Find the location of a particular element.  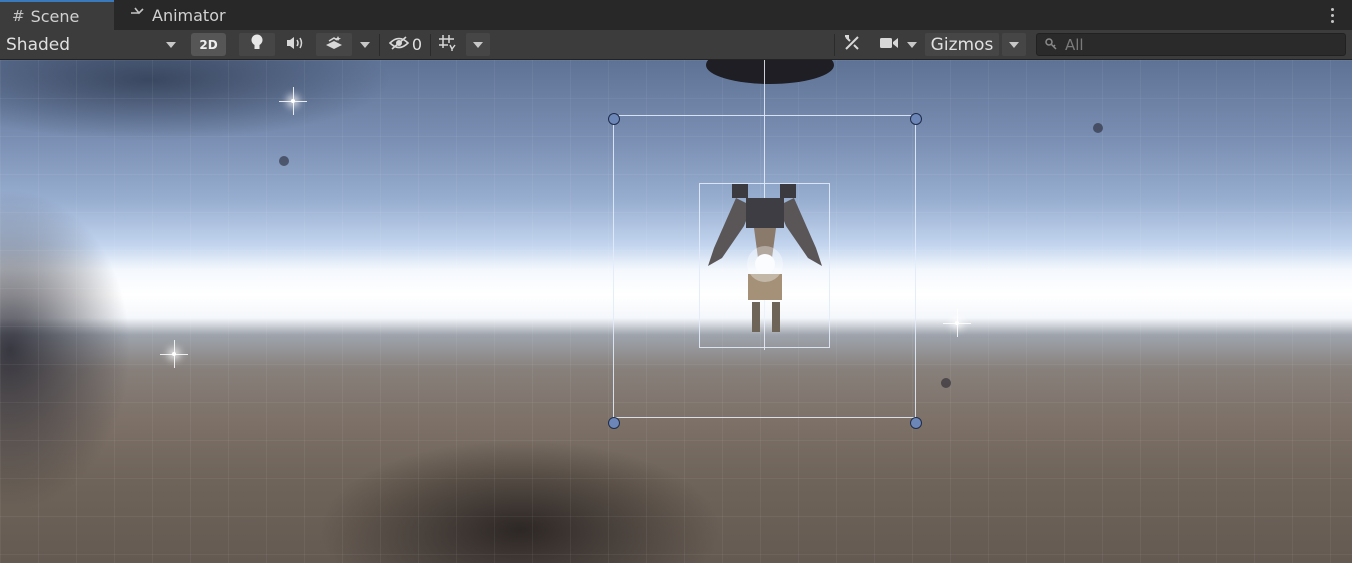

hidden-count: 0 is located at coordinates (417, 44).